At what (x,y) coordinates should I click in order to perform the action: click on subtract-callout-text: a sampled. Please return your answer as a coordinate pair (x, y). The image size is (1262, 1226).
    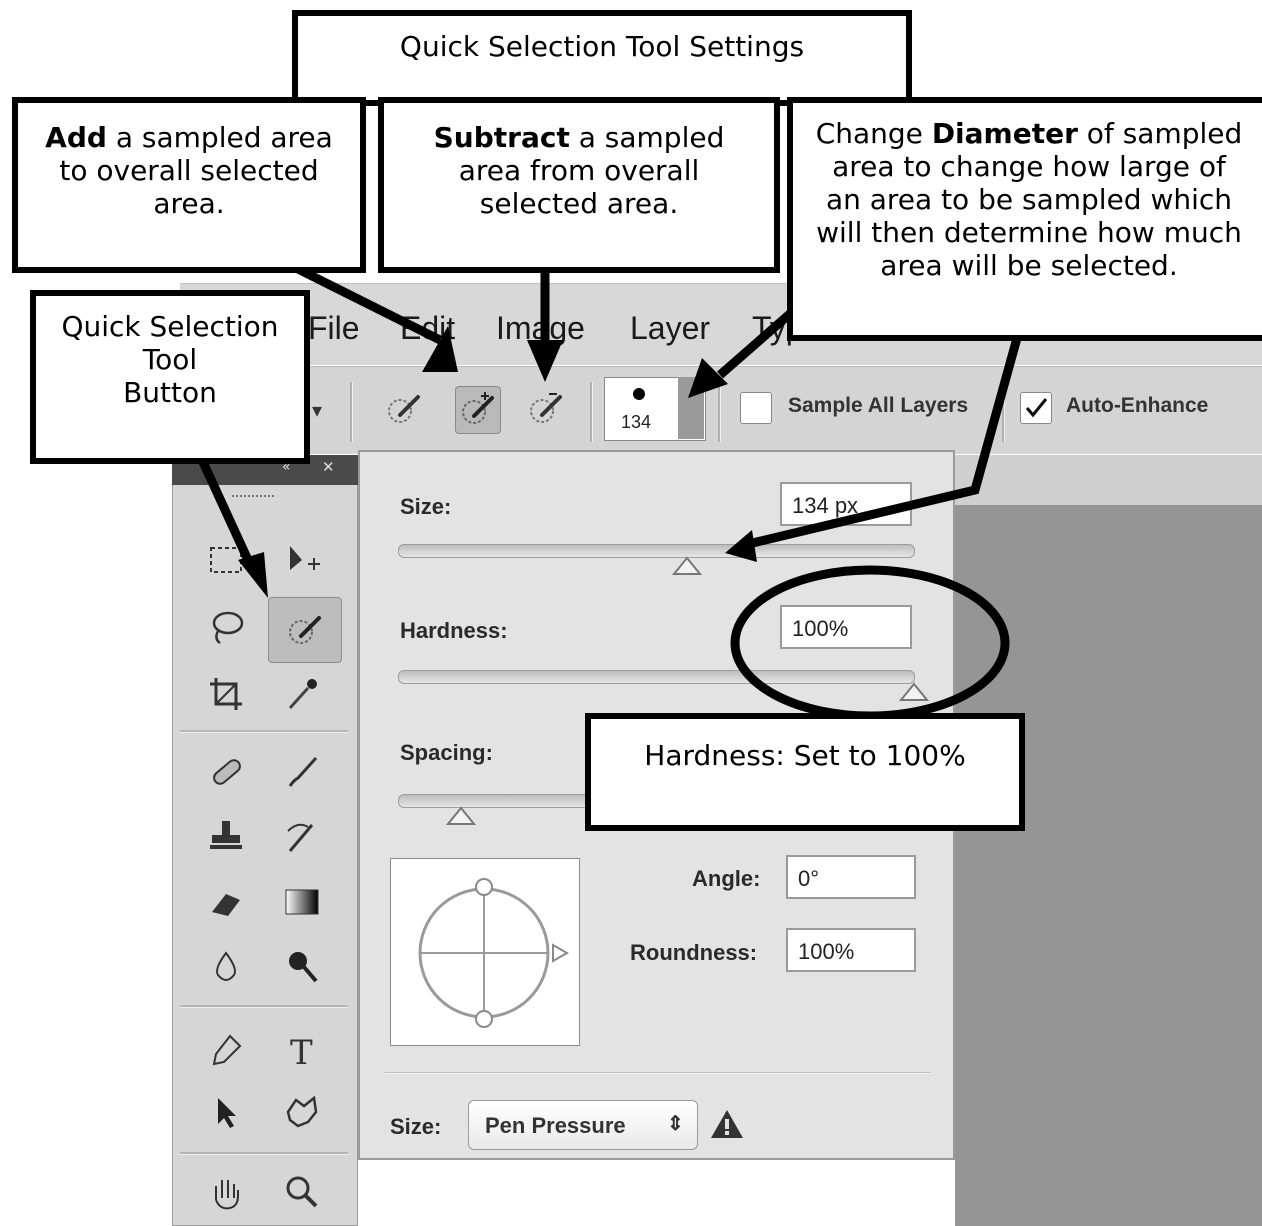
    Looking at the image, I should click on (647, 137).